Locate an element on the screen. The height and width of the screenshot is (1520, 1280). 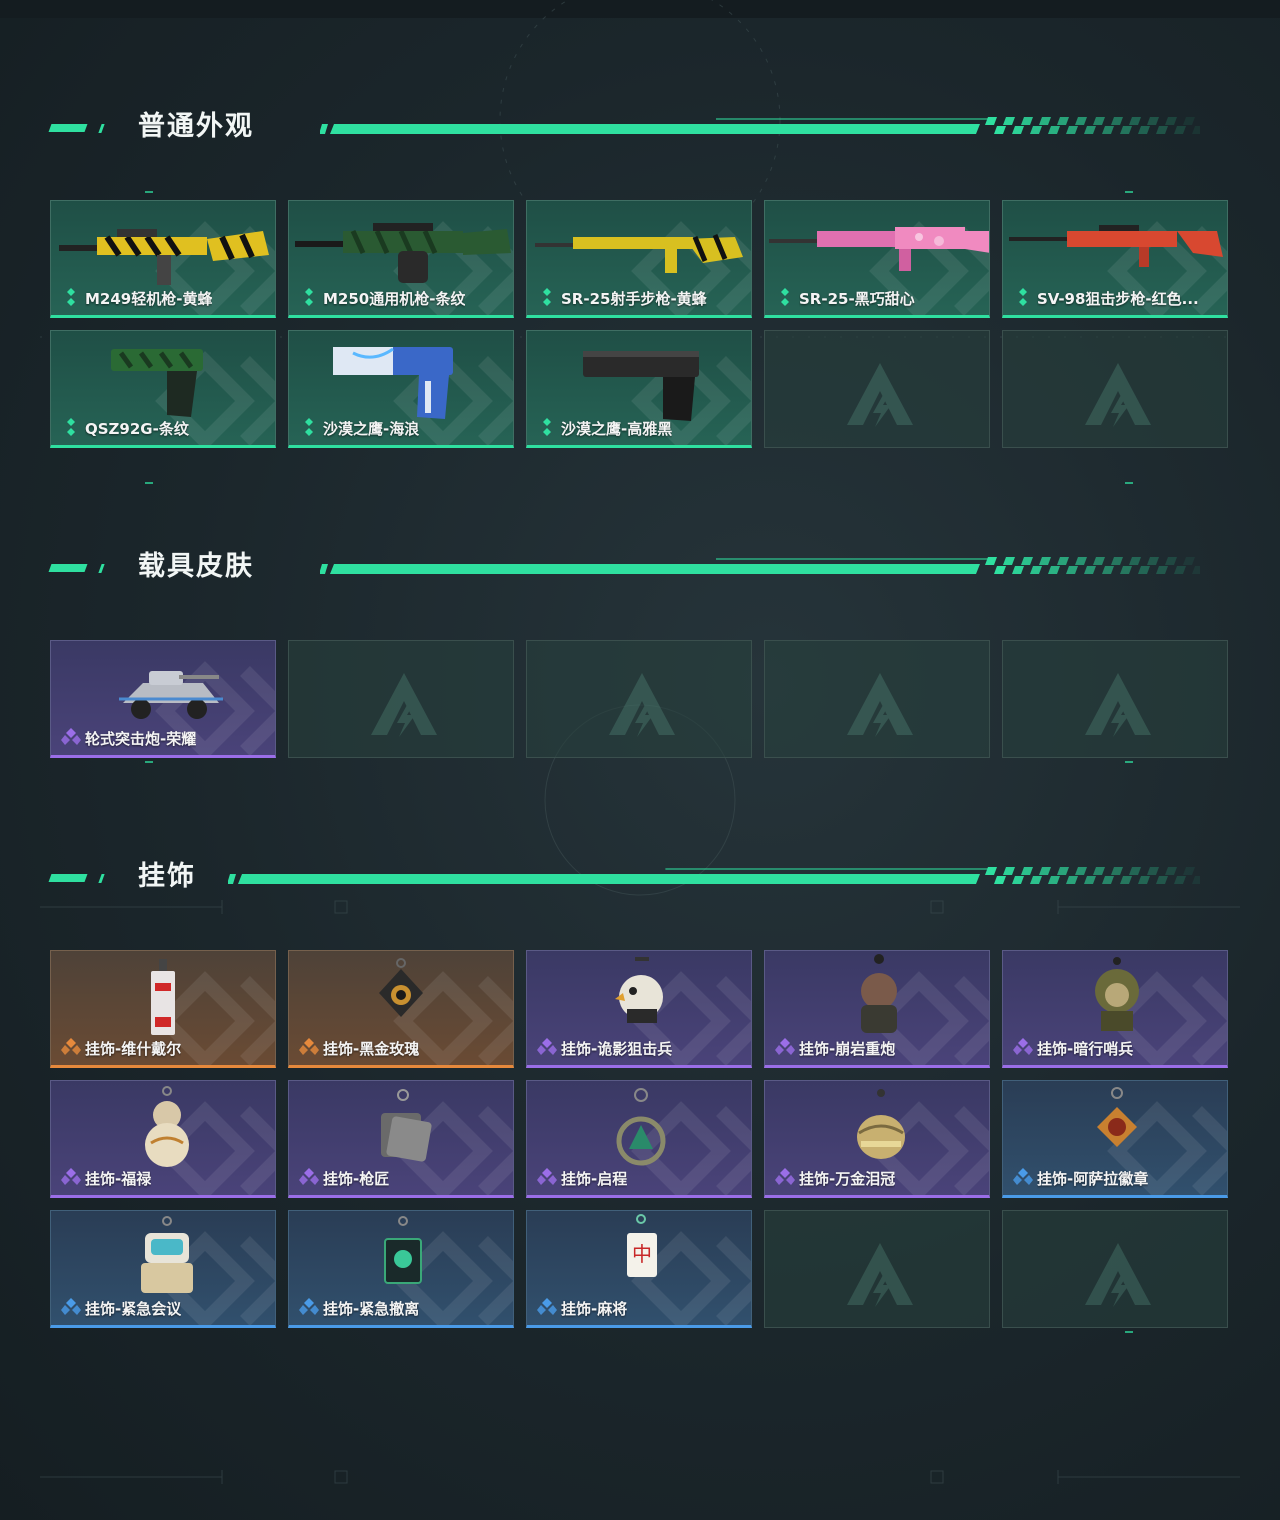
item-card: 挂饰-万金泪冠 is located at coordinates (877, 1139).